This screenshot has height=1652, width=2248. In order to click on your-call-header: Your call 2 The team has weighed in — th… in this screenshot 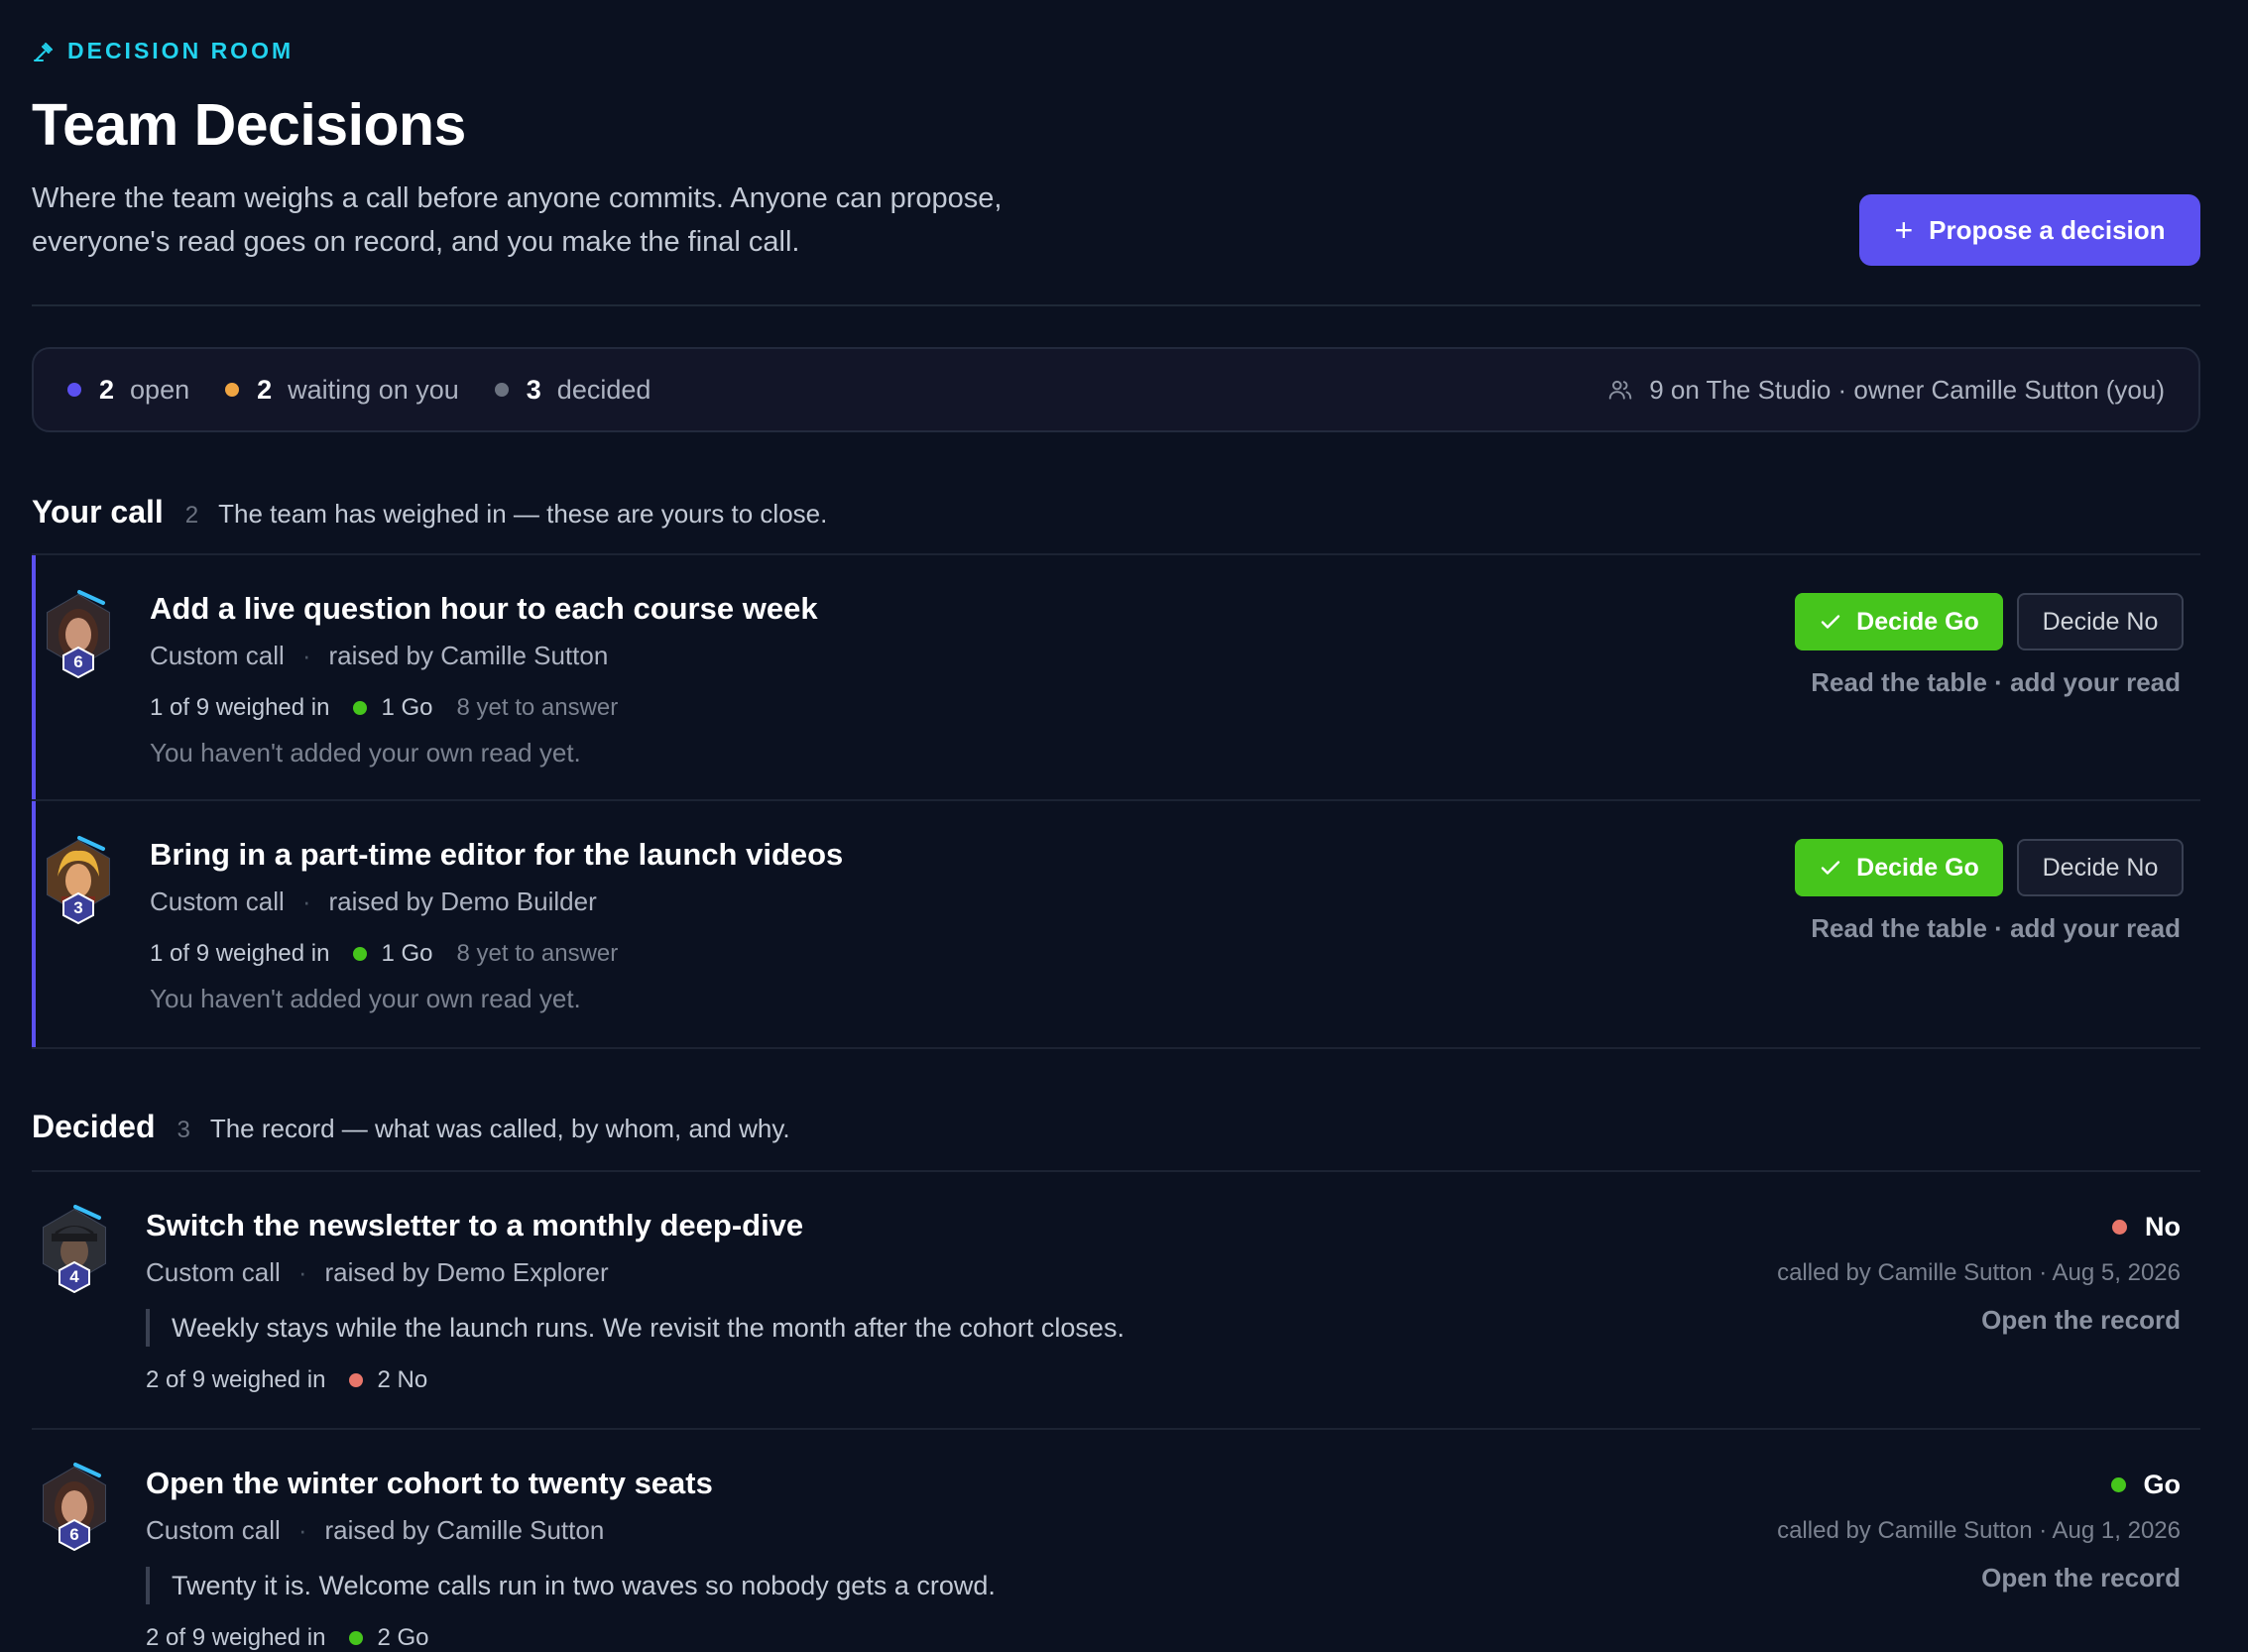, I will do `click(429, 512)`.